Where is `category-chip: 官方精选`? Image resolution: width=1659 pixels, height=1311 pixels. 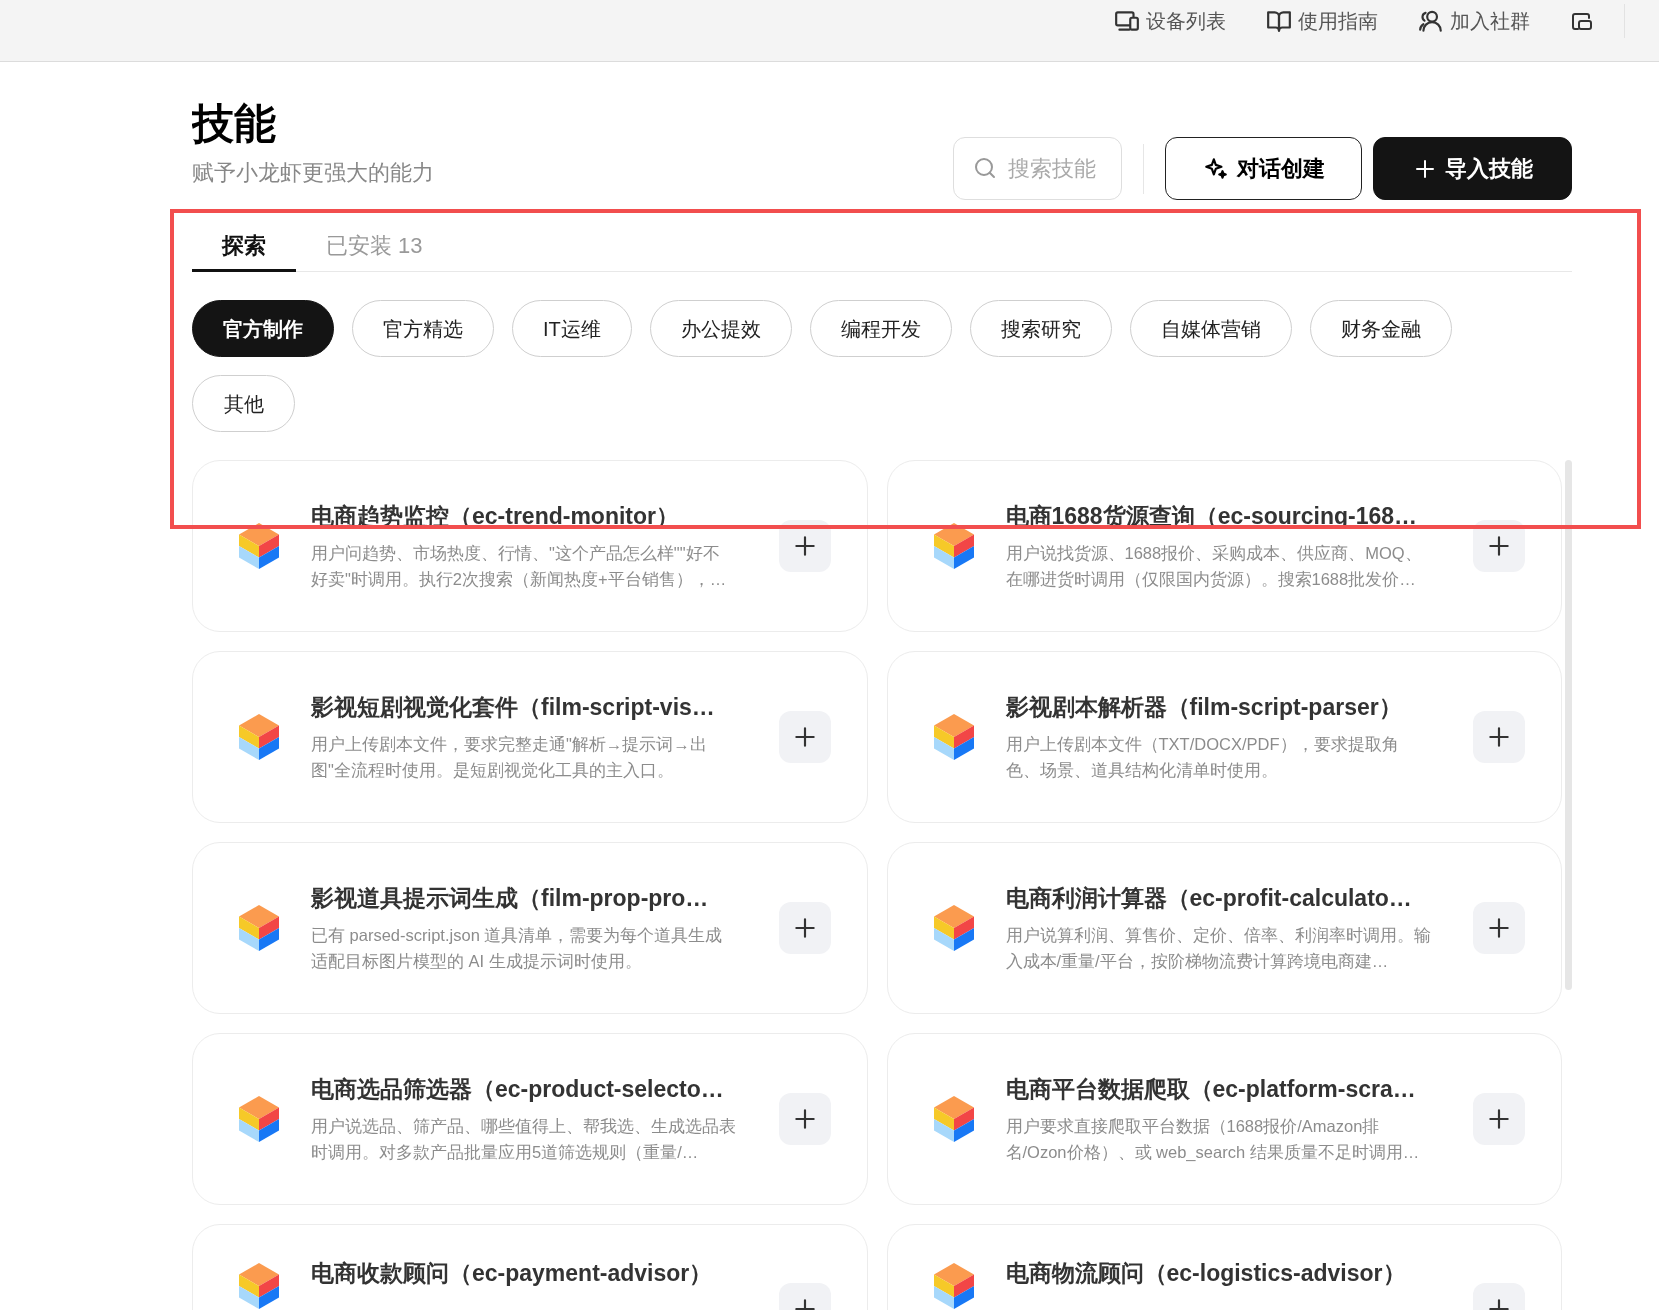
category-chip: 官方精选 is located at coordinates (423, 328).